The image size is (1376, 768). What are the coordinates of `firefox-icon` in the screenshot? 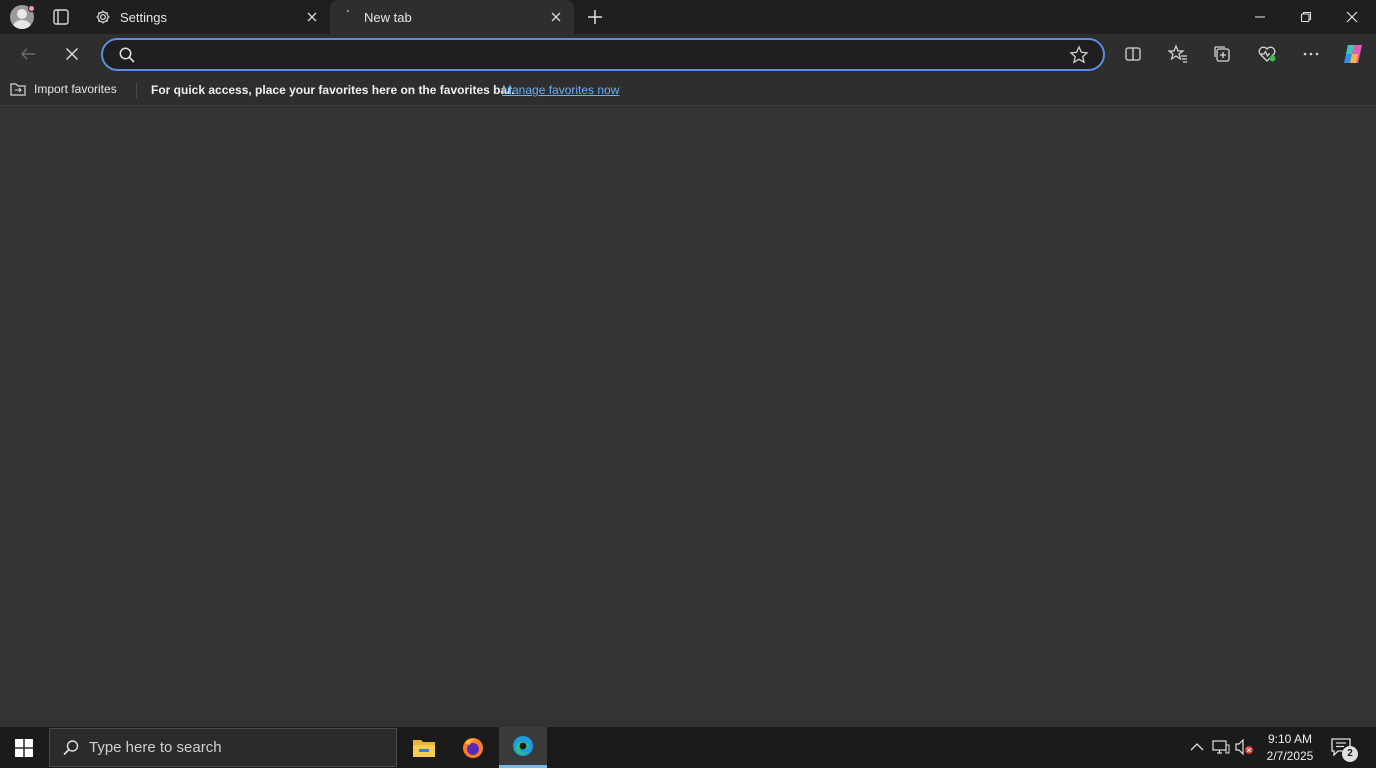 It's located at (473, 747).